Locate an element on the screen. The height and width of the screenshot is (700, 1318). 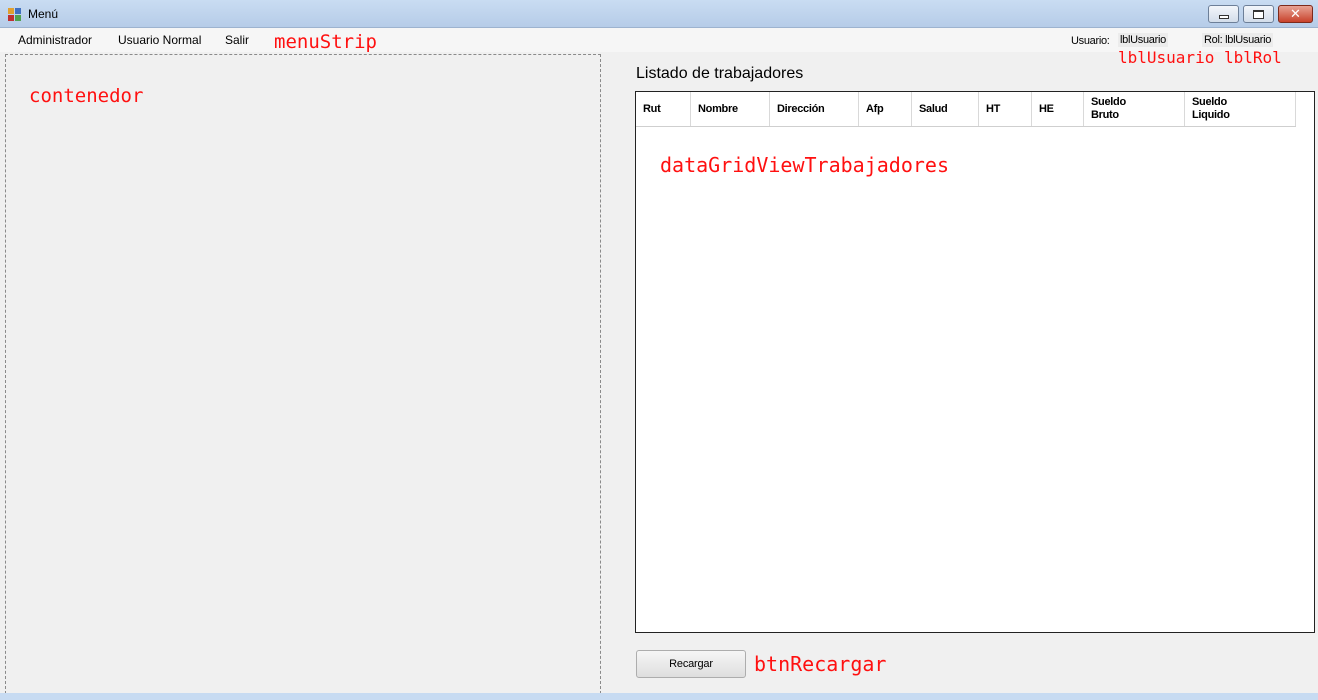
annotation-grid: dataGridViewTrabajadores is located at coordinates (804, 165).